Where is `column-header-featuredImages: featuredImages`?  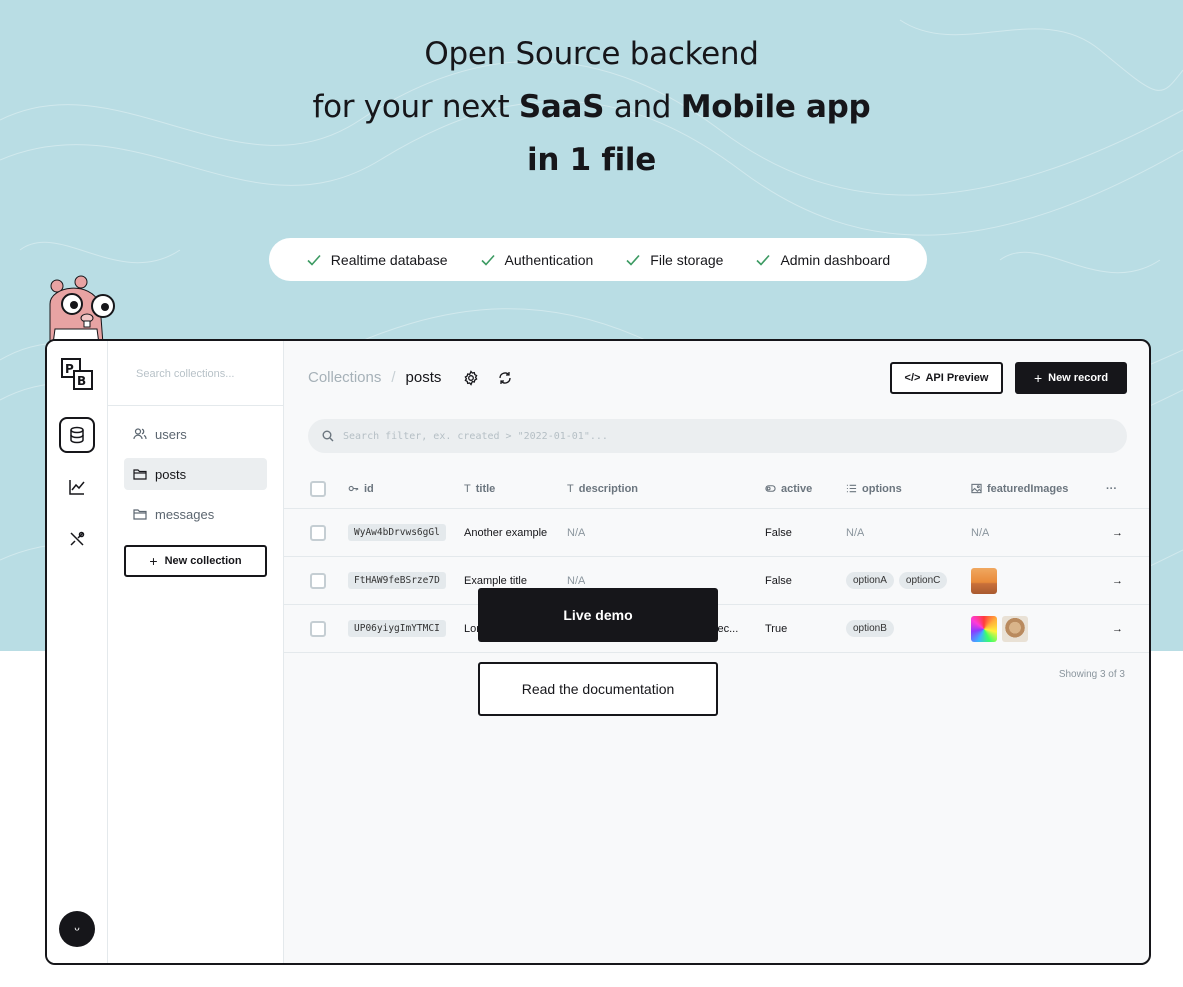
column-header-featuredImages: featuredImages is located at coordinates (1019, 488).